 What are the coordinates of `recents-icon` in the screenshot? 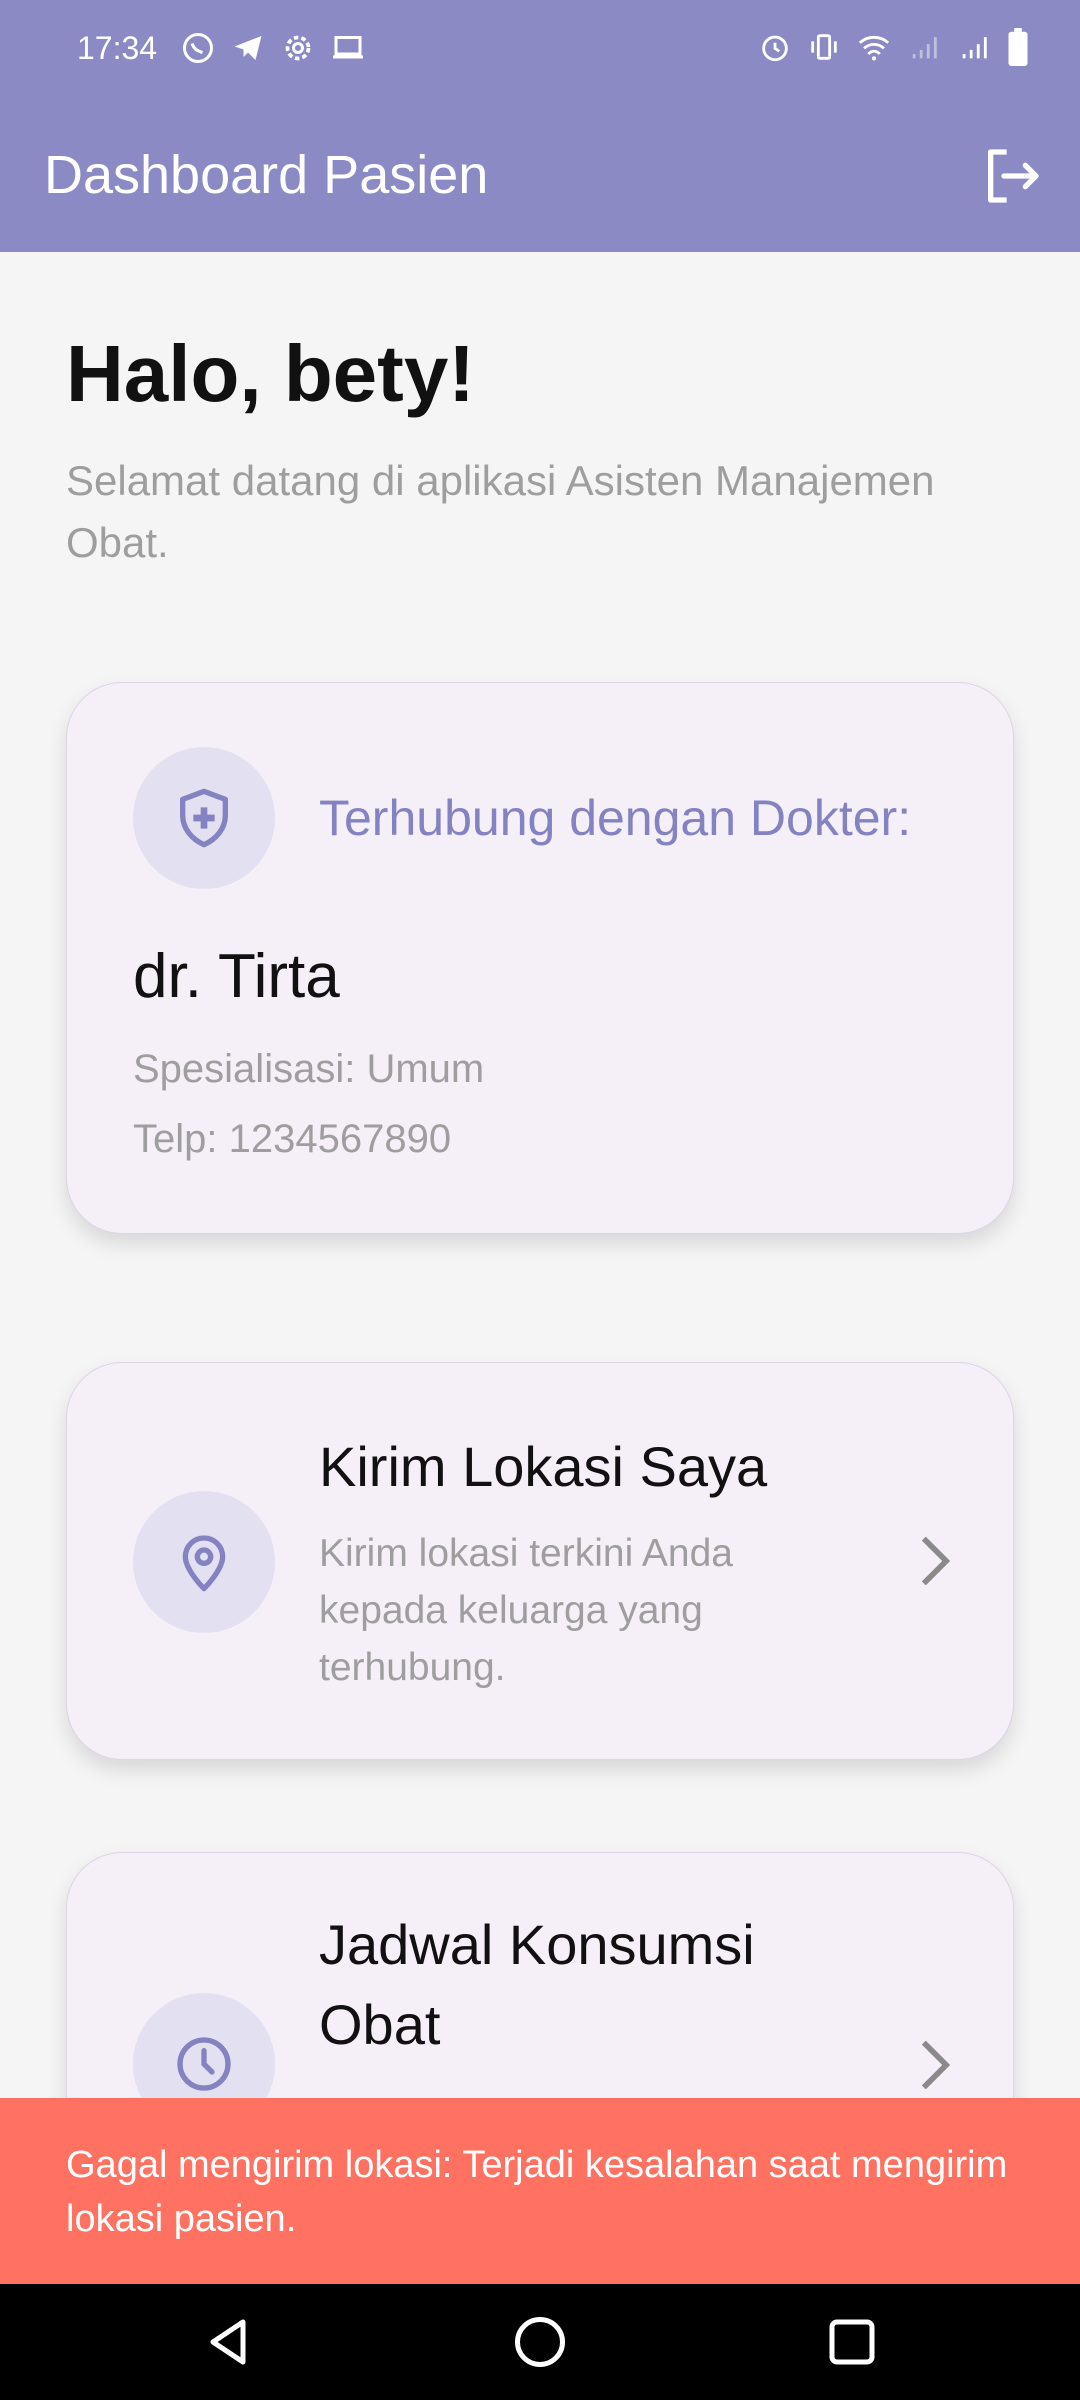 It's located at (852, 2342).